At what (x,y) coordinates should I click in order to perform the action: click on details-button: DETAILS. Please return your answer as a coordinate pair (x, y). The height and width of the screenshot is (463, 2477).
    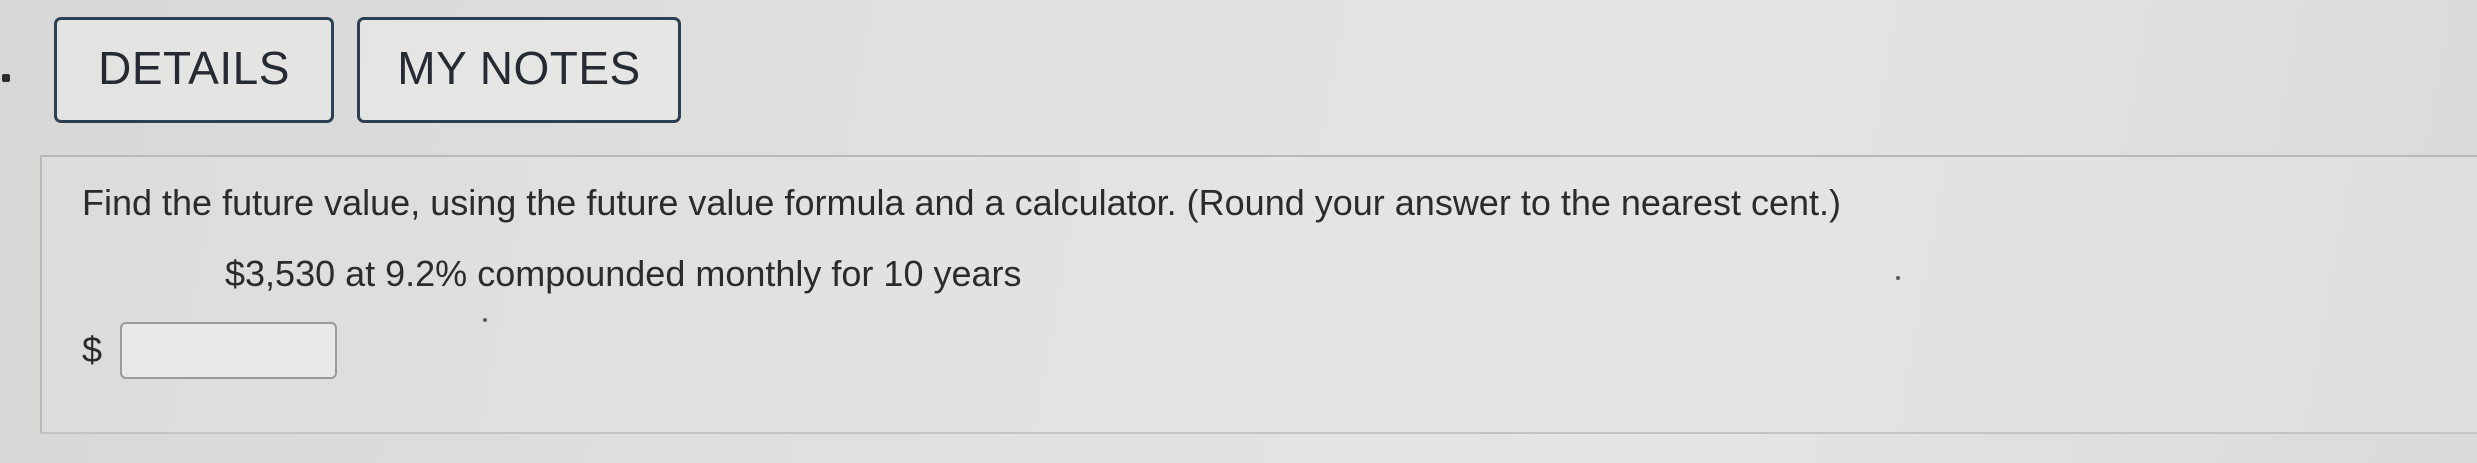
    Looking at the image, I should click on (194, 70).